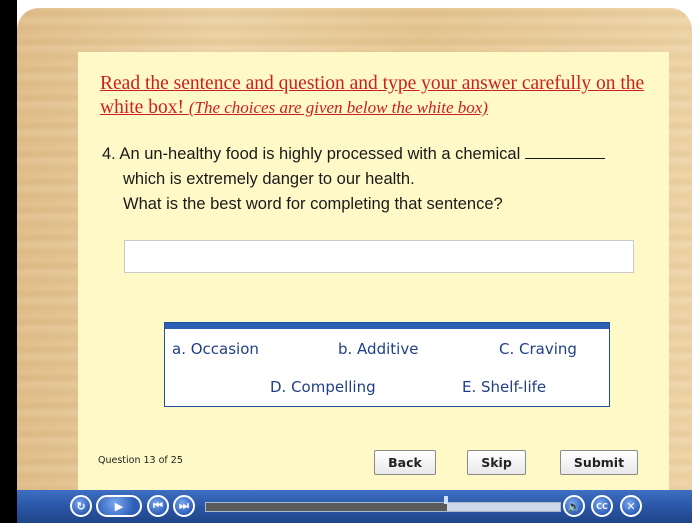  What do you see at coordinates (631, 506) in the screenshot?
I see `close-icon: ✕` at bounding box center [631, 506].